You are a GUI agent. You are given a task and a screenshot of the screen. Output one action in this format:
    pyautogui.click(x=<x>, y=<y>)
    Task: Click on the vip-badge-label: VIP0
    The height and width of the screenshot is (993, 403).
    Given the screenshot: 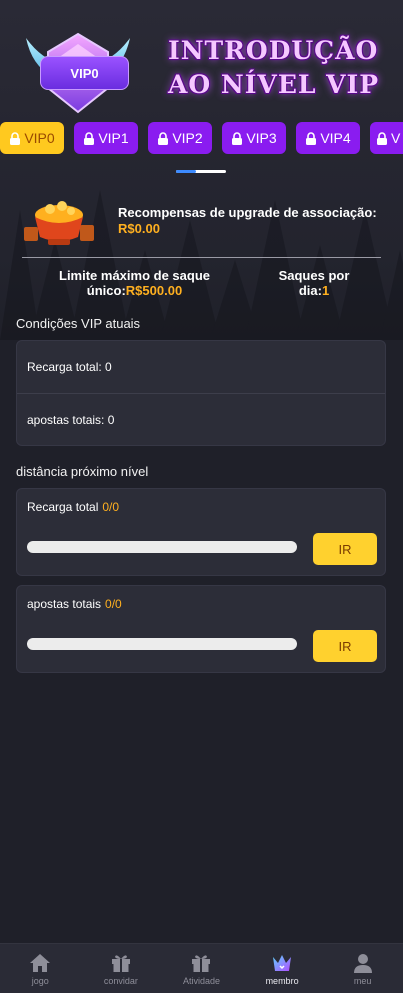 What is the action you would take?
    pyautogui.click(x=84, y=73)
    